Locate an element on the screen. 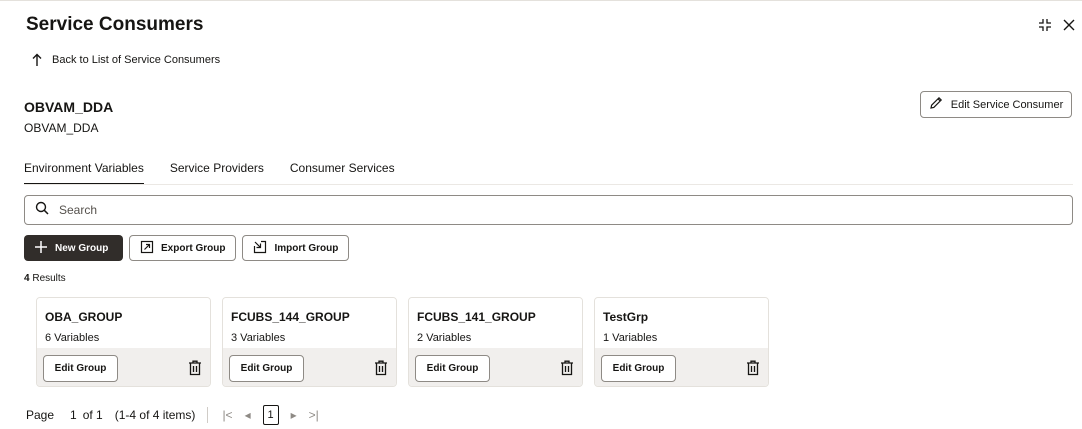 Image resolution: width=1082 pixels, height=429 pixels. close-icon is located at coordinates (1069, 25).